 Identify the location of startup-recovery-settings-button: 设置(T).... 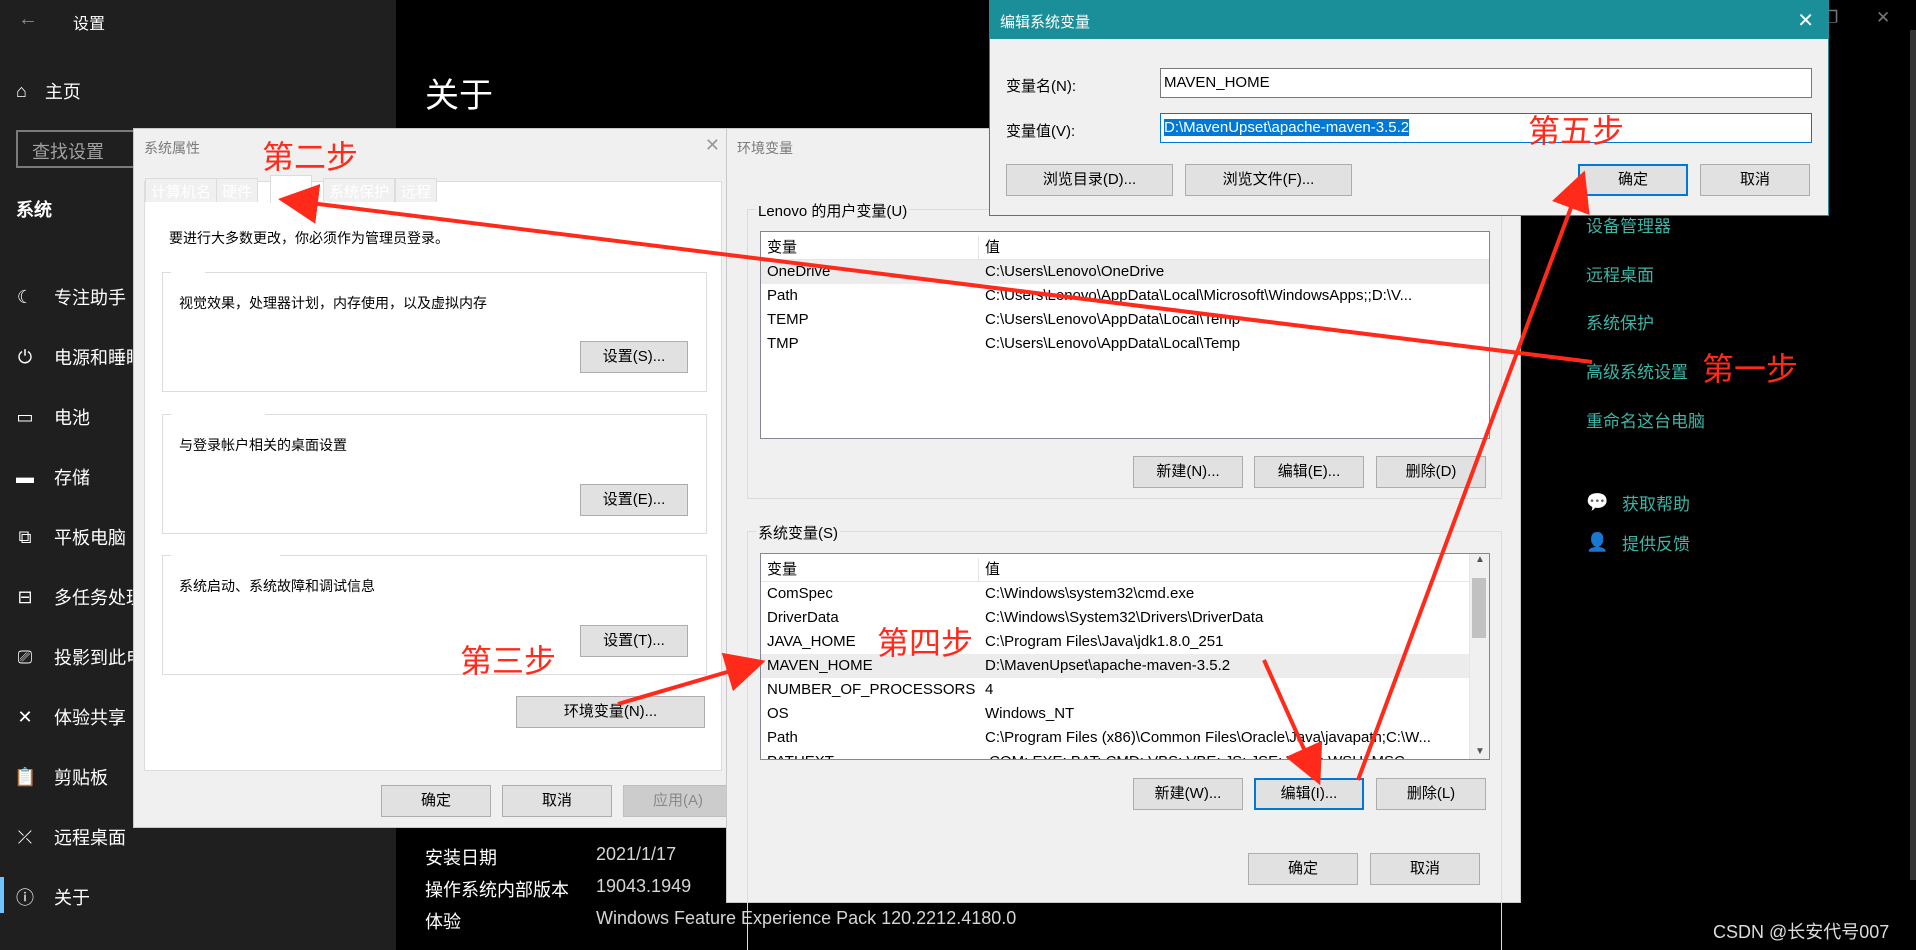
(634, 641).